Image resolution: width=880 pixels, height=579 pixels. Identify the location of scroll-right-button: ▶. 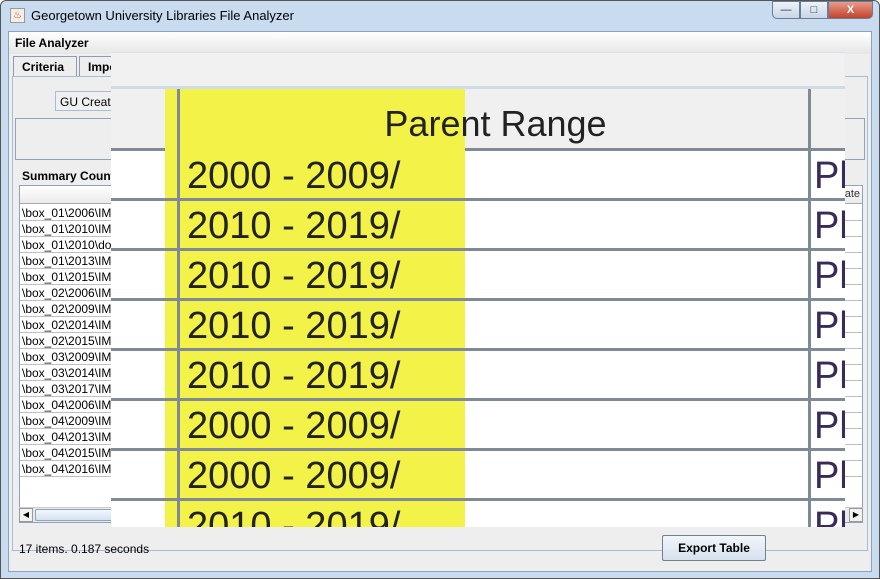
(856, 515).